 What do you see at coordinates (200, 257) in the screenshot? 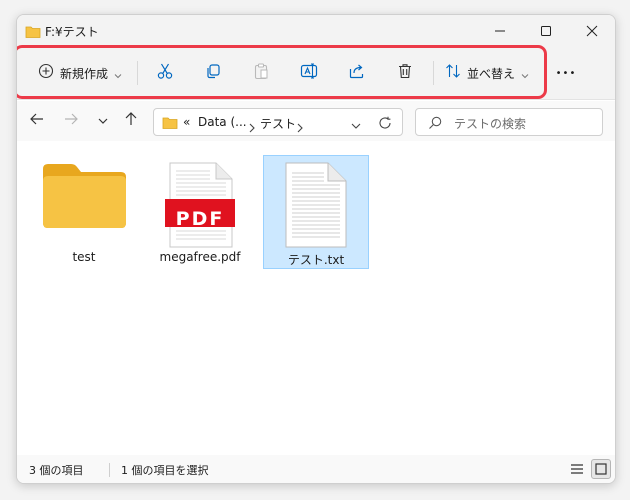
I see `file-name: megafree.pdf` at bounding box center [200, 257].